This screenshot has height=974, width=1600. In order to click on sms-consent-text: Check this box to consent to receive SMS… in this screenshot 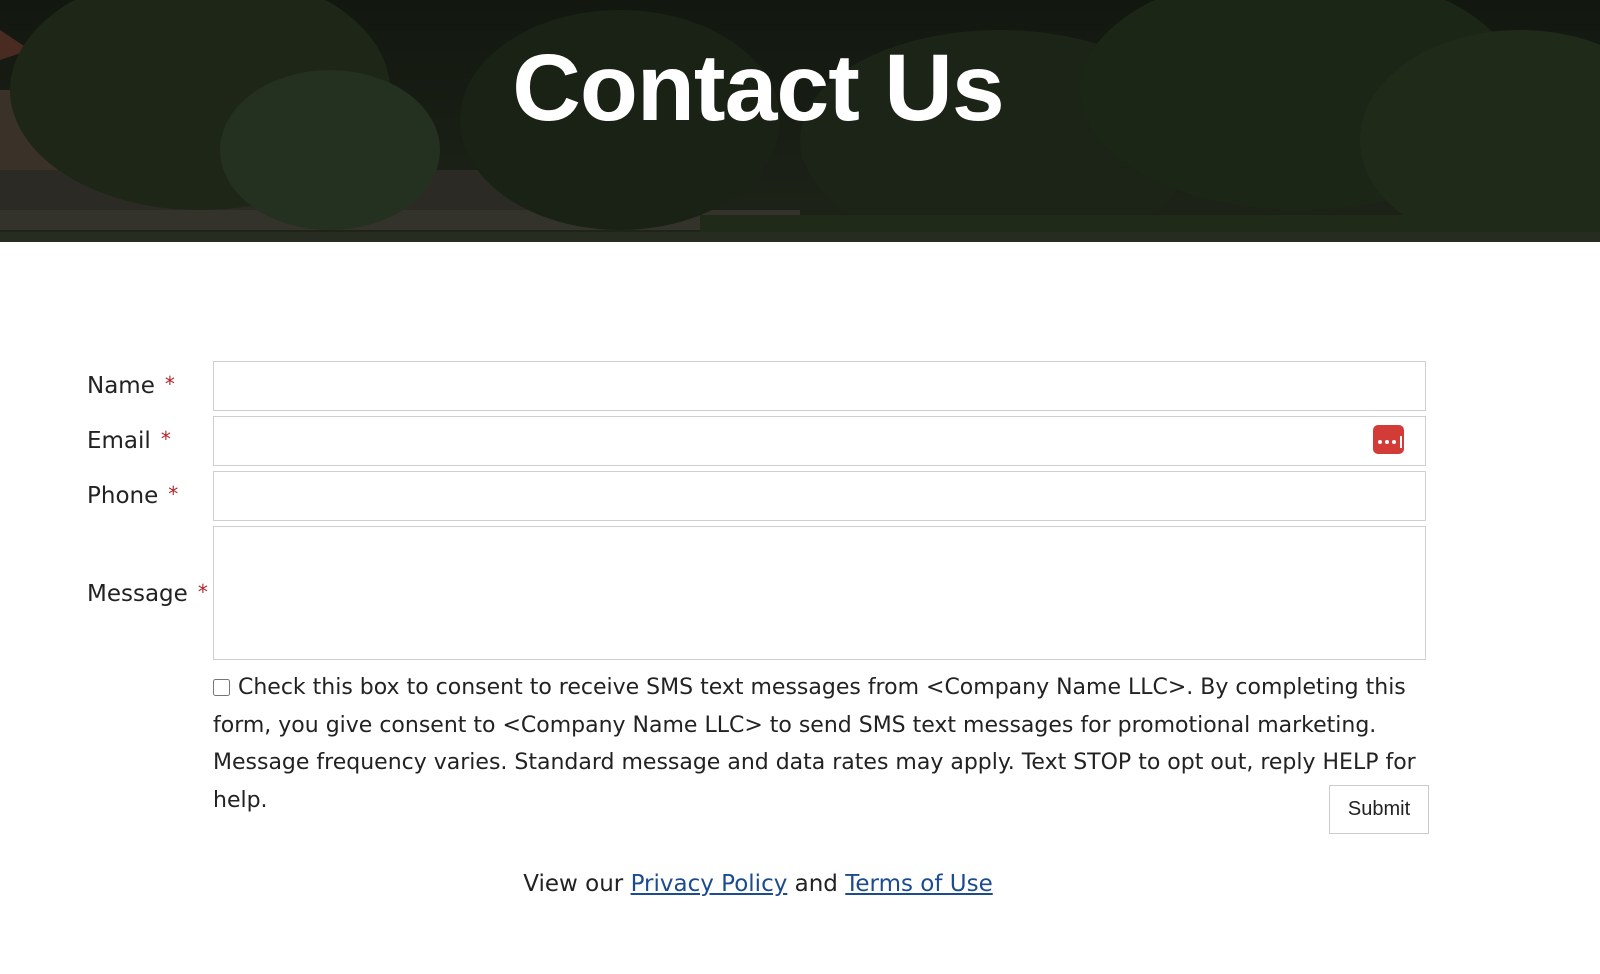, I will do `click(814, 744)`.